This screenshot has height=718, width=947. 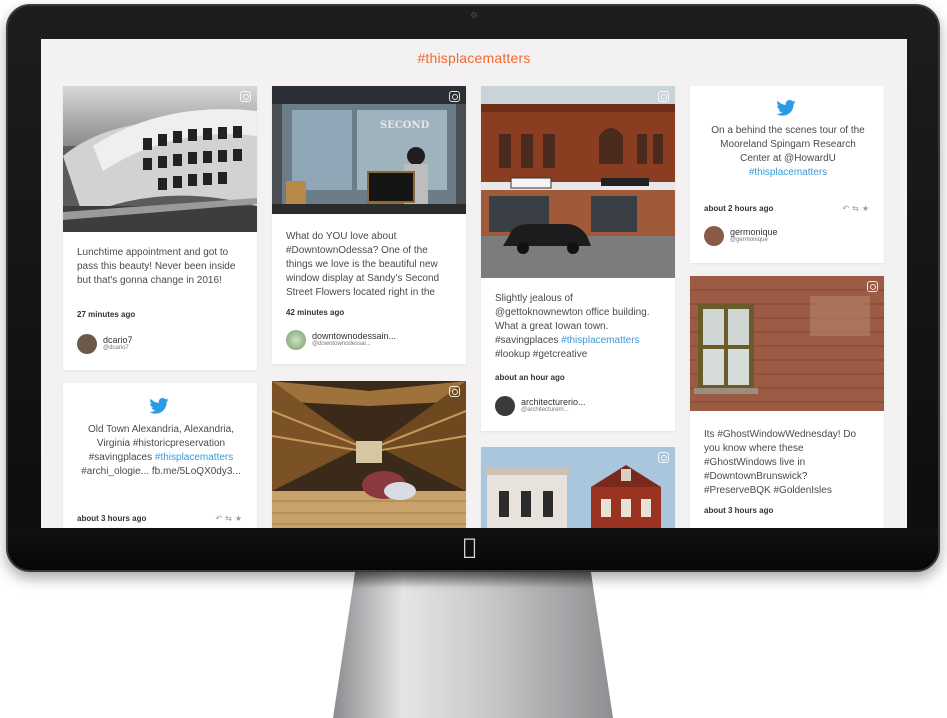 I want to click on user-handle: @germonique, so click(x=749, y=240).